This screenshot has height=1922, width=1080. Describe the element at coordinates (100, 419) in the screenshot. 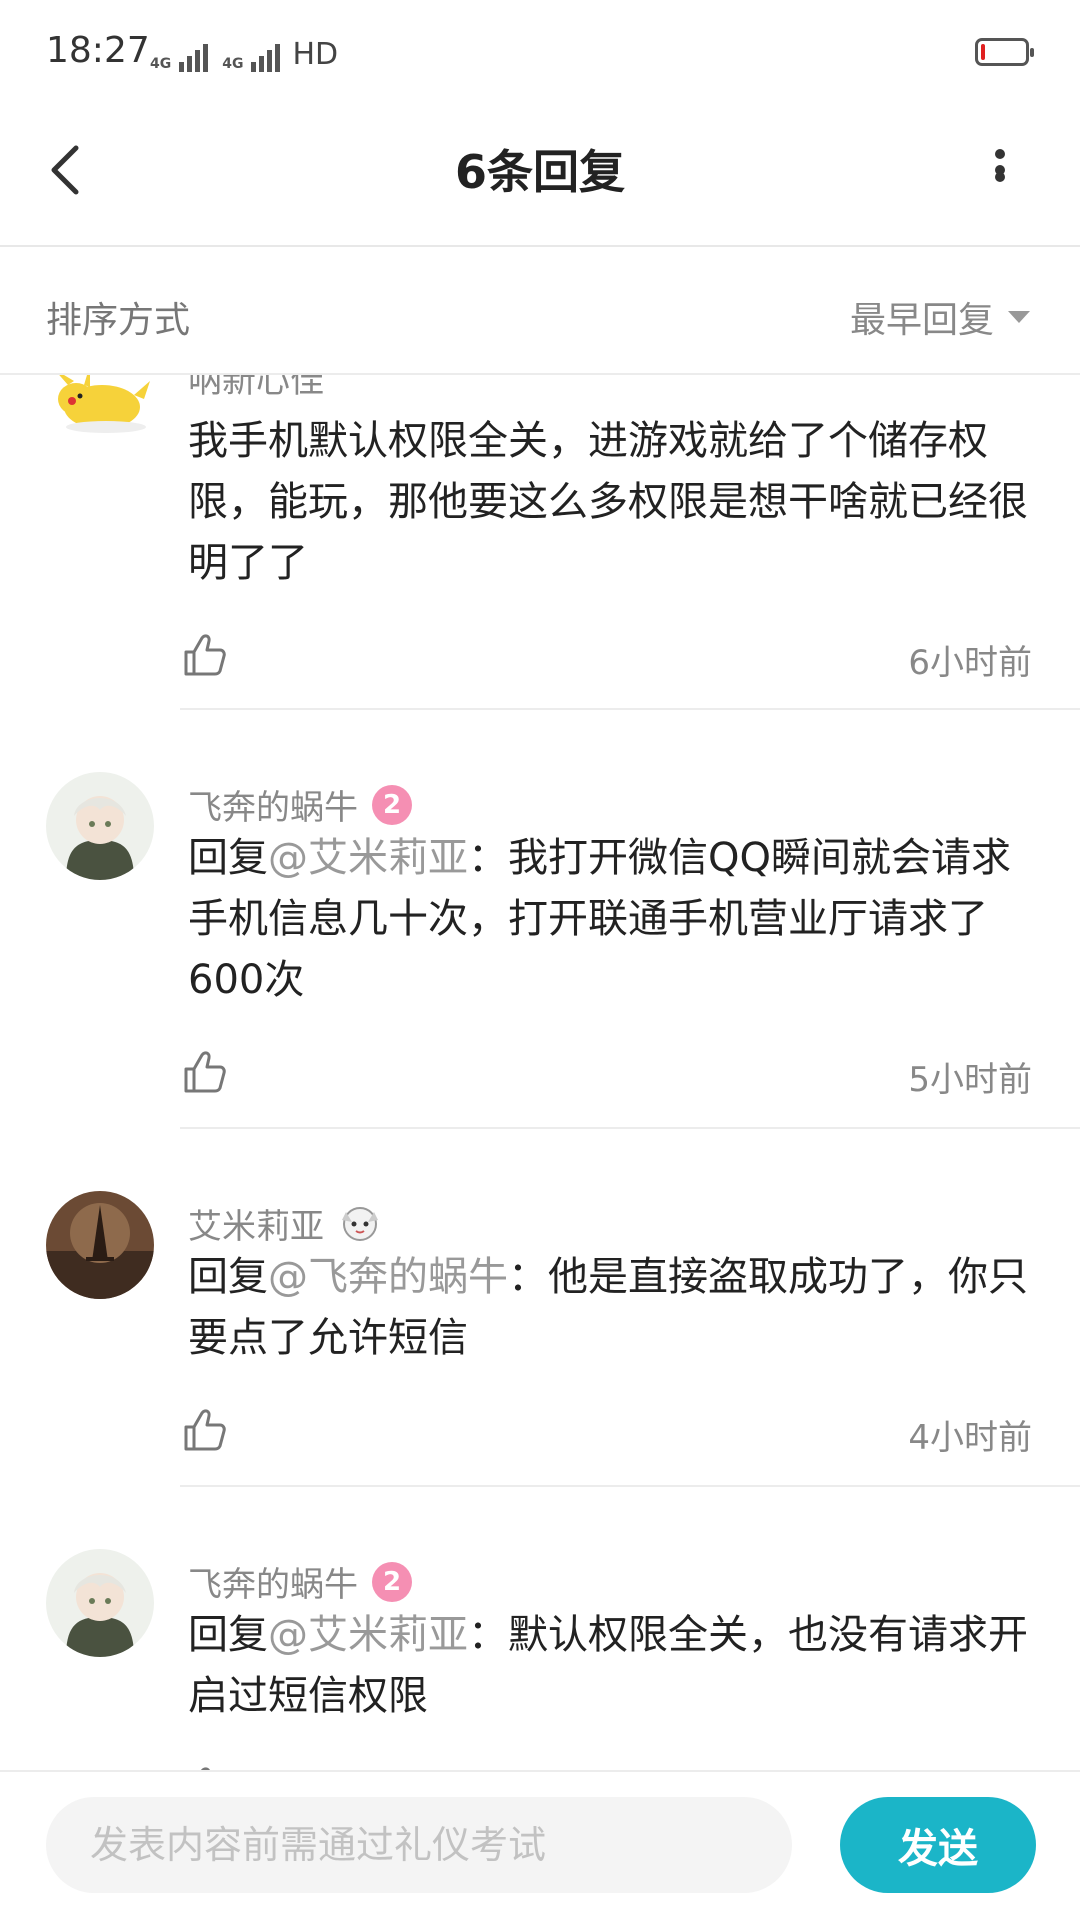

I see `pikachu-avatar` at that location.